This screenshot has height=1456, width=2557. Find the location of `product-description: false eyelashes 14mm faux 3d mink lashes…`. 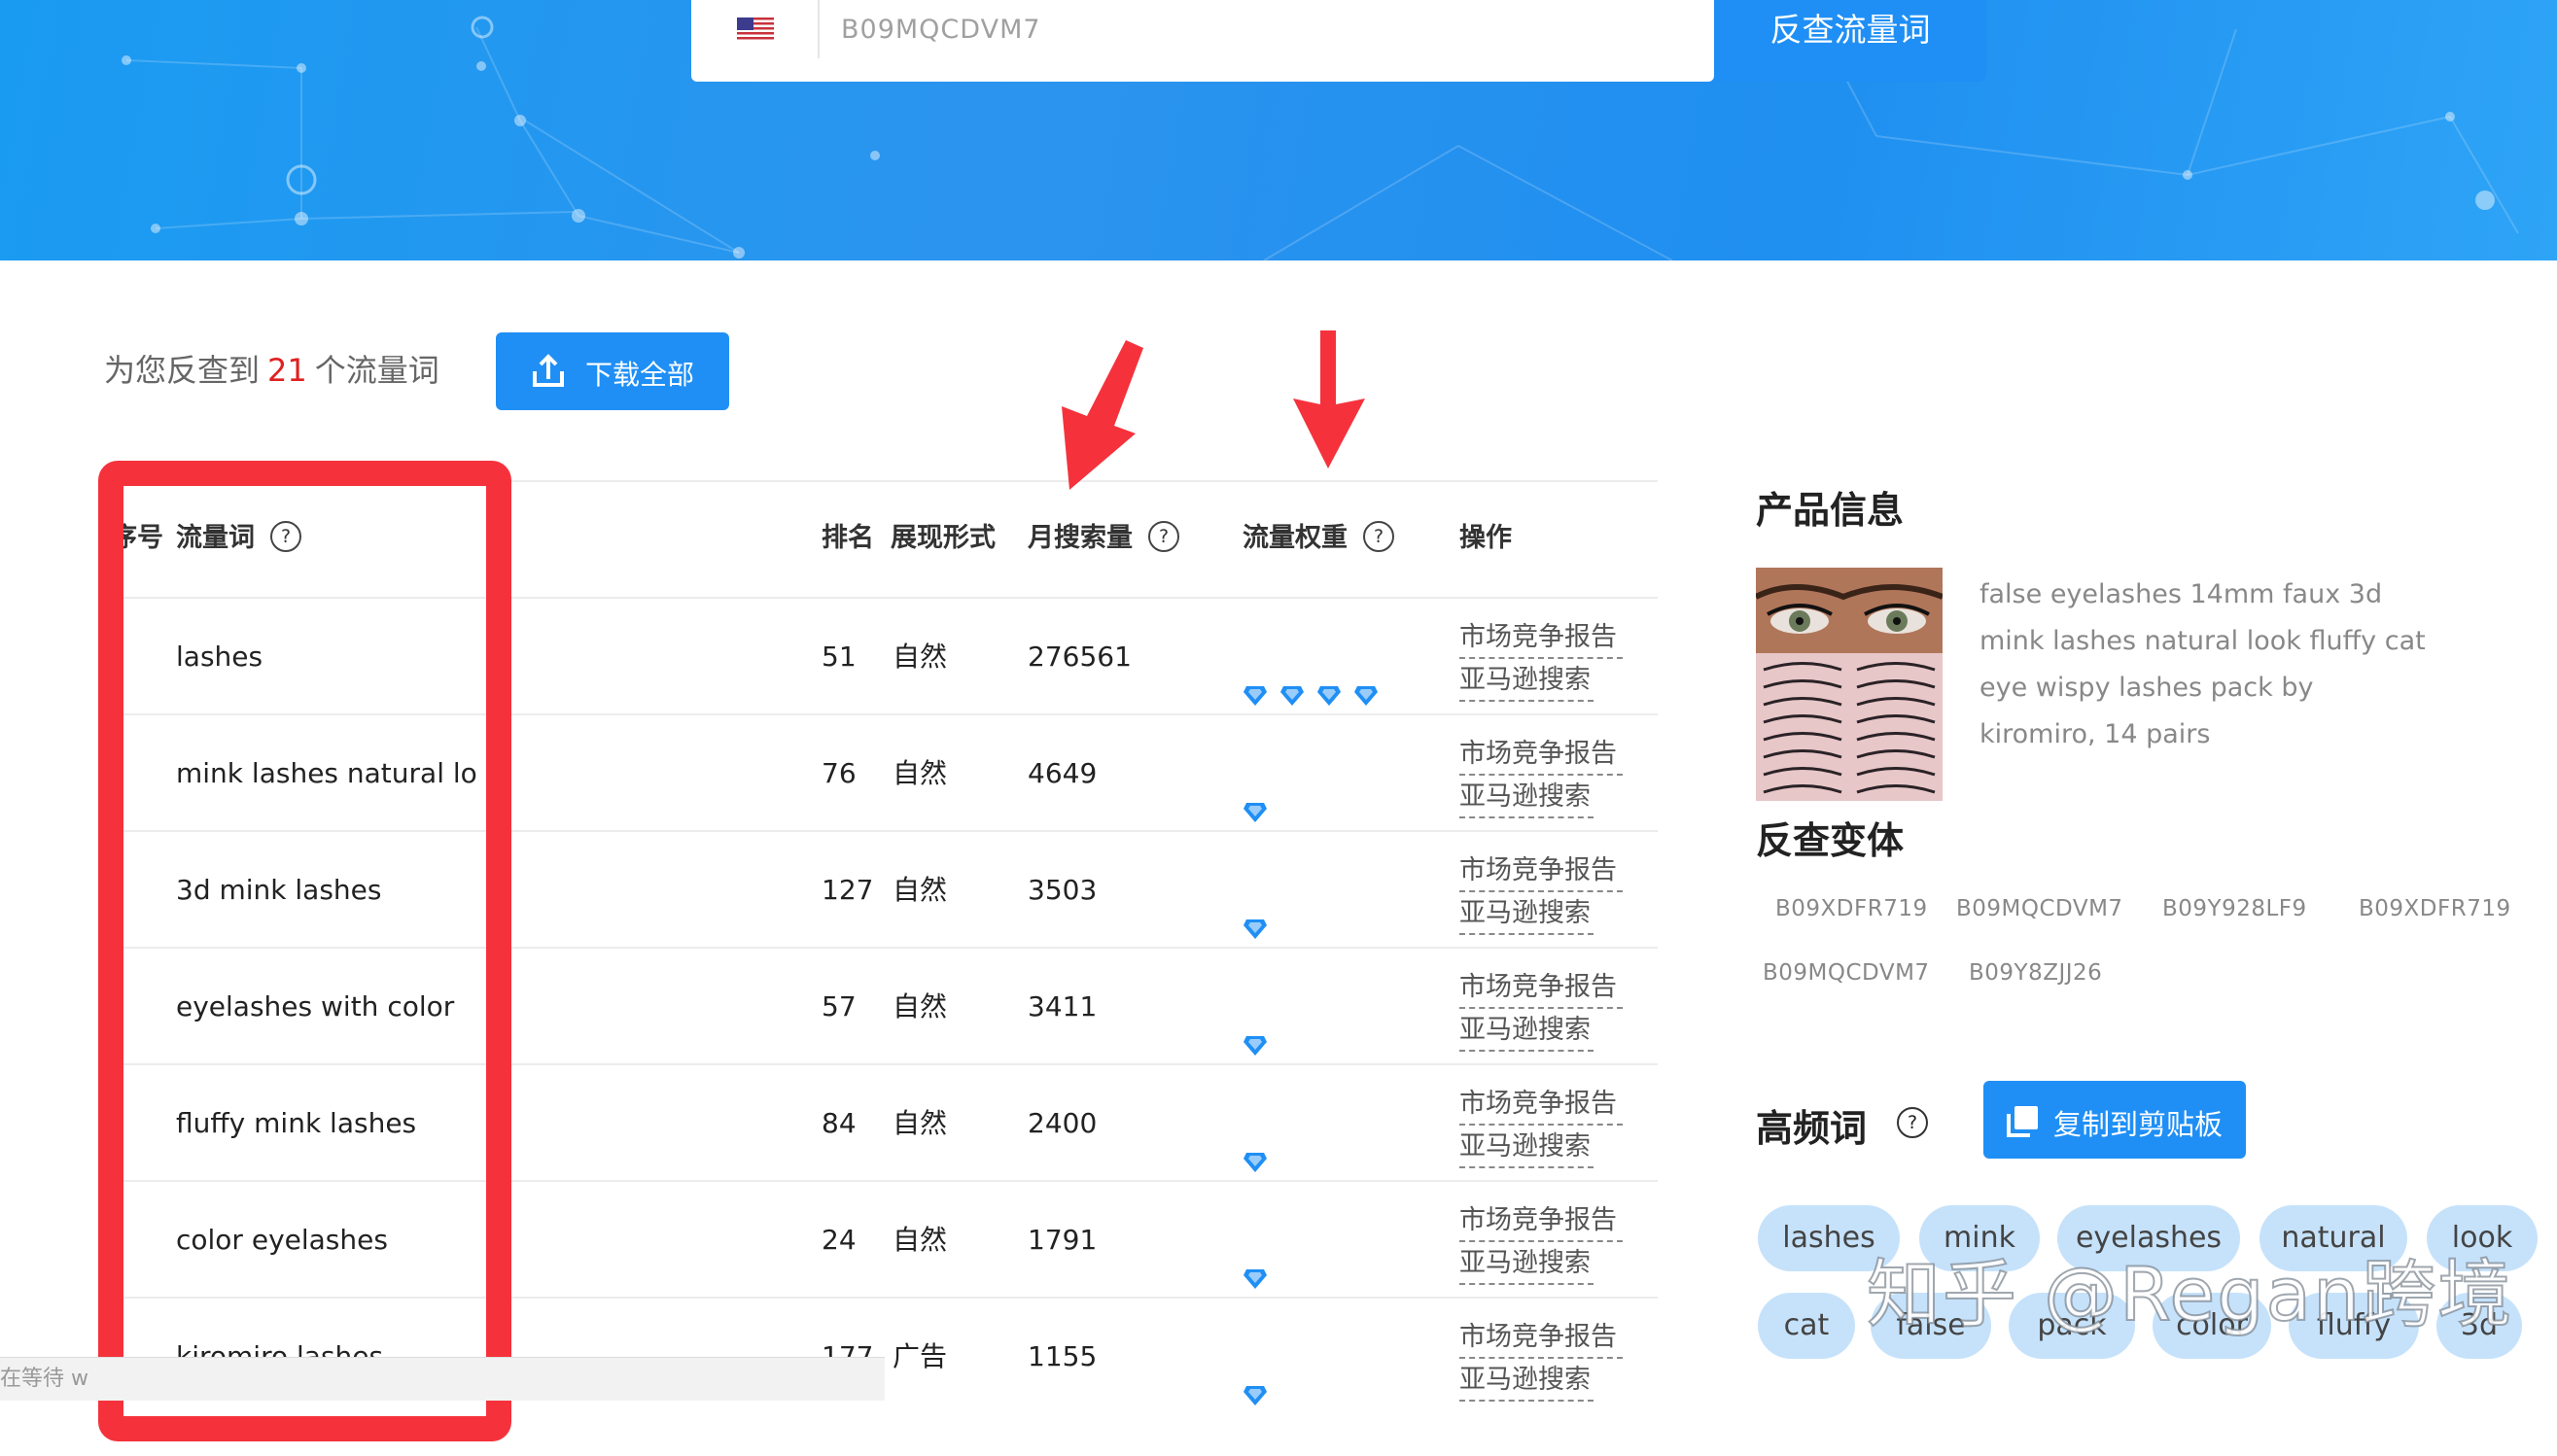

product-description: false eyelashes 14mm faux 3d mink lashes… is located at coordinates (2202, 664).